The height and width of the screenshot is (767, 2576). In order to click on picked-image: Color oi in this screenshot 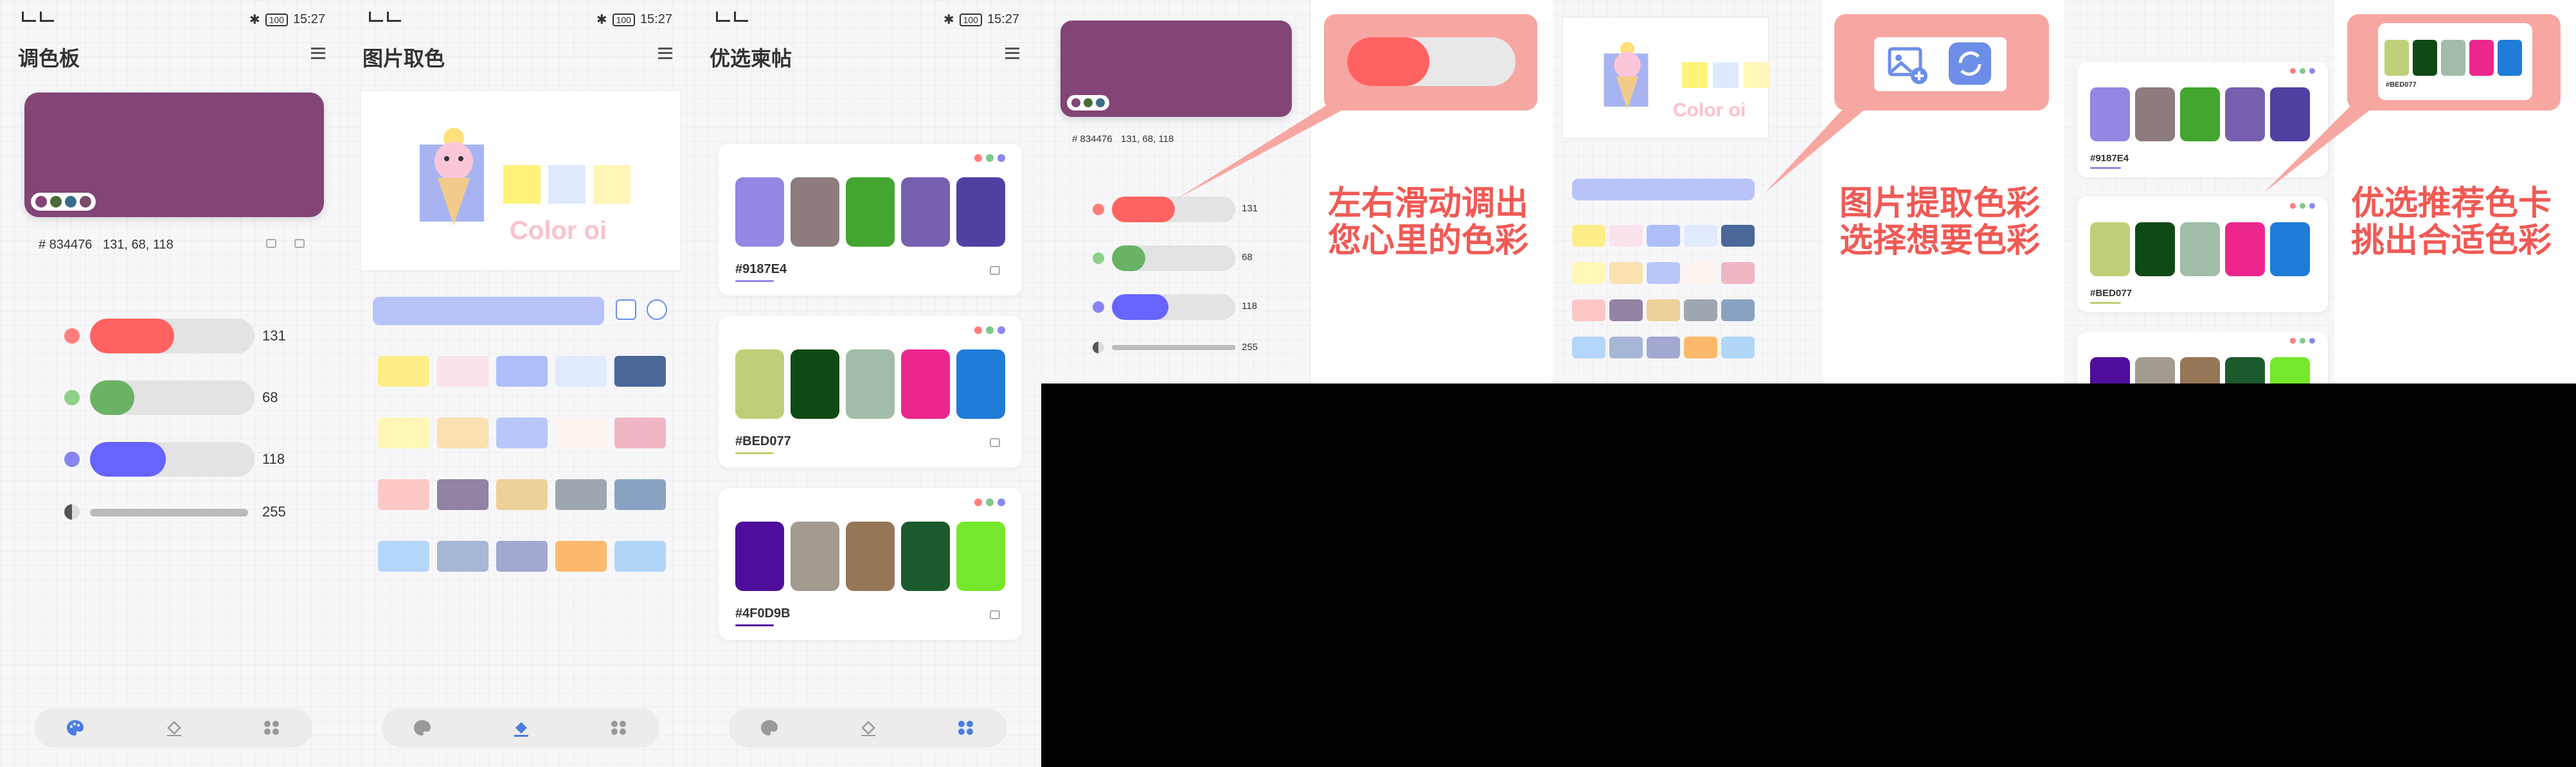, I will do `click(520, 180)`.